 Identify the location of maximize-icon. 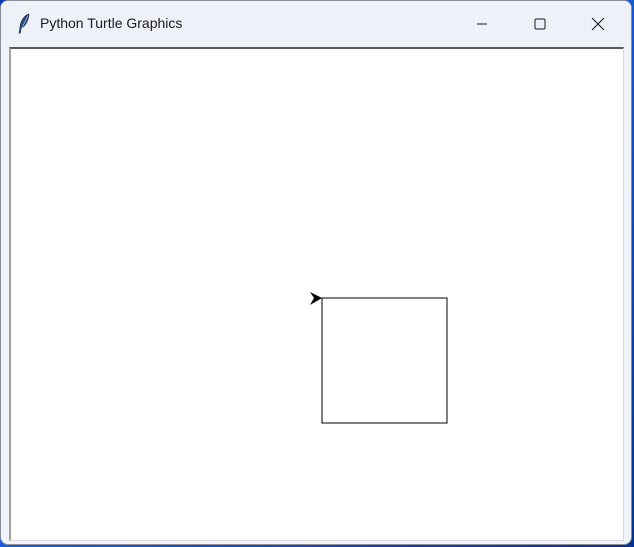
(540, 24).